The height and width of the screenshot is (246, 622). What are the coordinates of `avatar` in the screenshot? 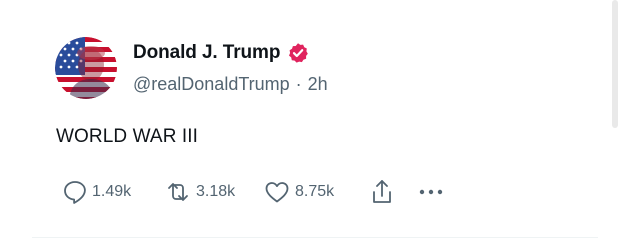 It's located at (86, 68).